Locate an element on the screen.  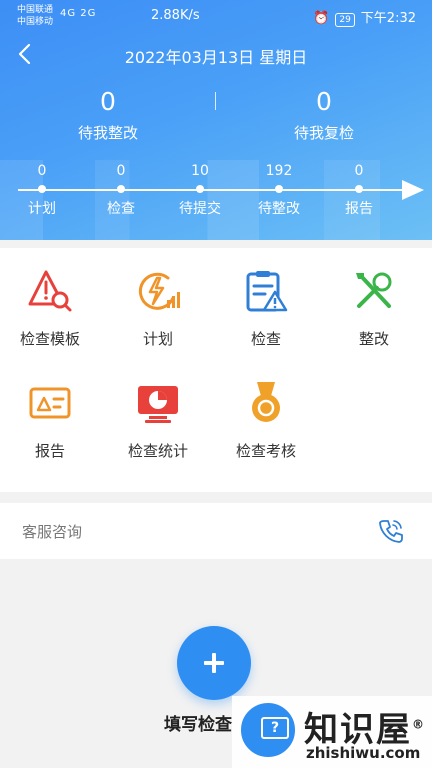
menu-item-plan: 计划 is located at coordinates (158, 308).